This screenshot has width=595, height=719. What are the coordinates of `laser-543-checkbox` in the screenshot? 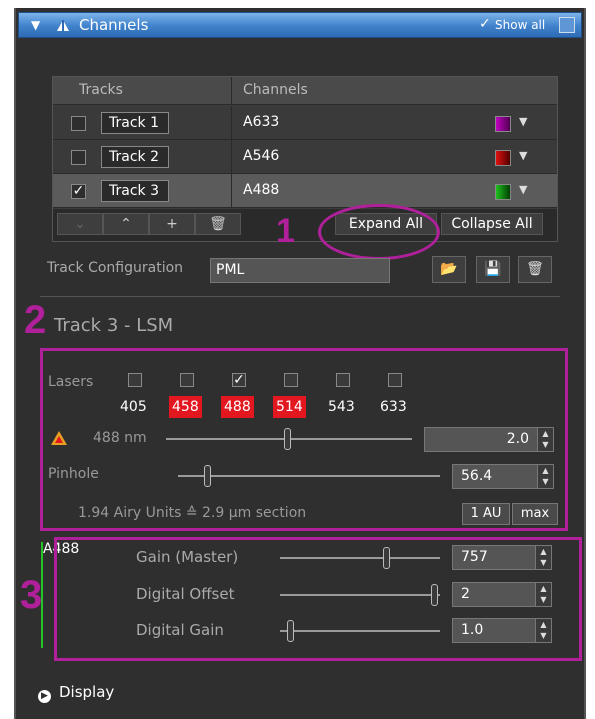 It's located at (343, 380).